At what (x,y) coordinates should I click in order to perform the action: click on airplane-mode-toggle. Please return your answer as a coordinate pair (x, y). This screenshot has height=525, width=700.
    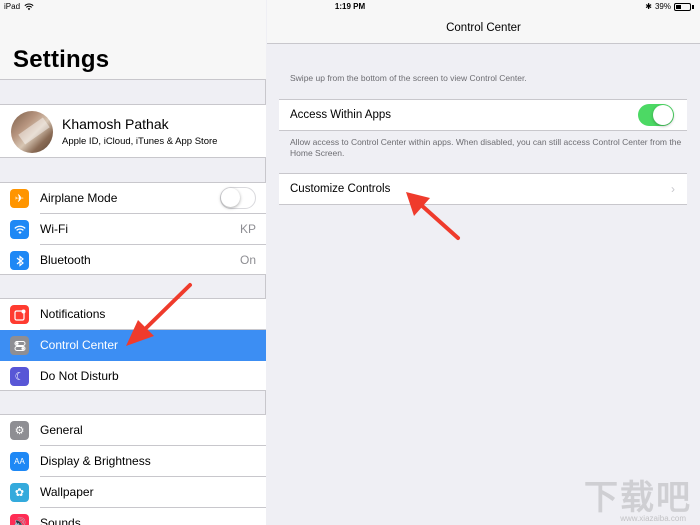
    Looking at the image, I should click on (238, 198).